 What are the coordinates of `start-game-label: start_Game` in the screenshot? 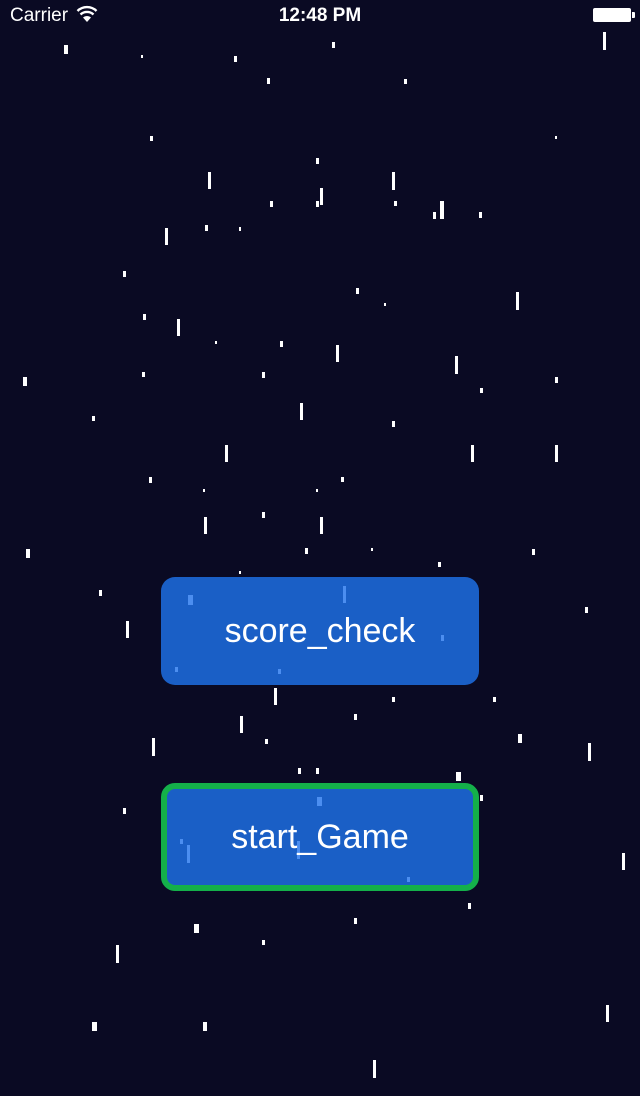 It's located at (320, 836).